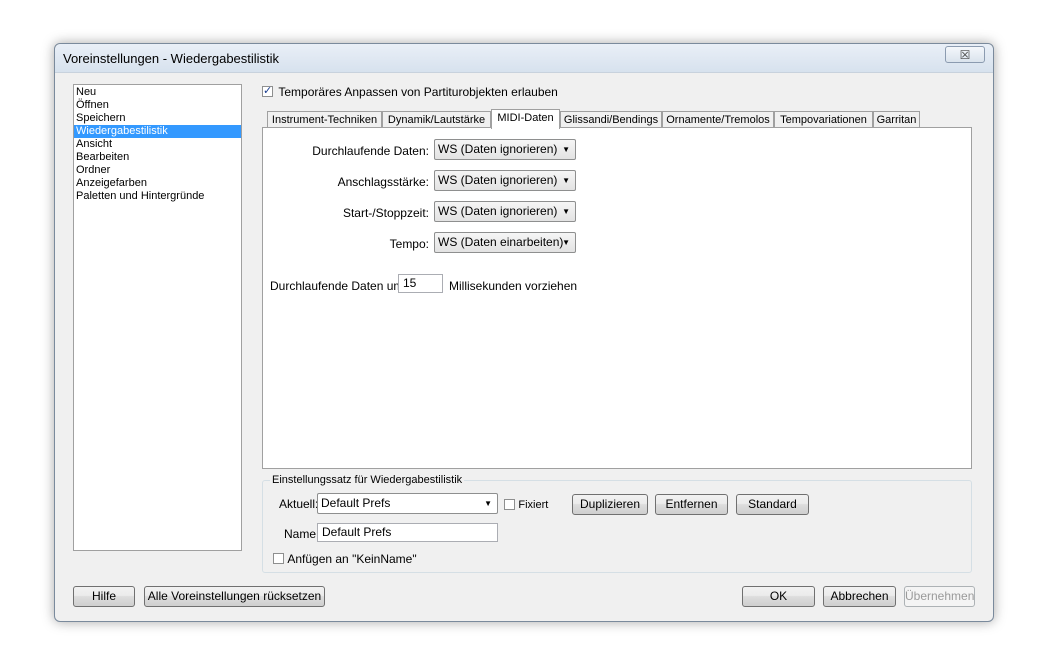  What do you see at coordinates (385, 213) in the screenshot?
I see `start-stop-label: Start-/Stoppzeit:` at bounding box center [385, 213].